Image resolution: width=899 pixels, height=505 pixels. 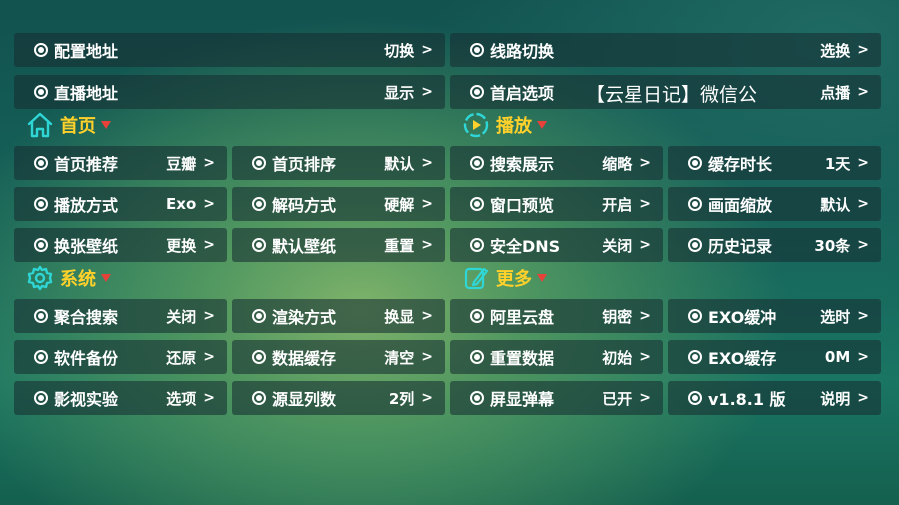 What do you see at coordinates (665, 50) in the screenshot?
I see `line-switch-item: 线路切换 选换 >` at bounding box center [665, 50].